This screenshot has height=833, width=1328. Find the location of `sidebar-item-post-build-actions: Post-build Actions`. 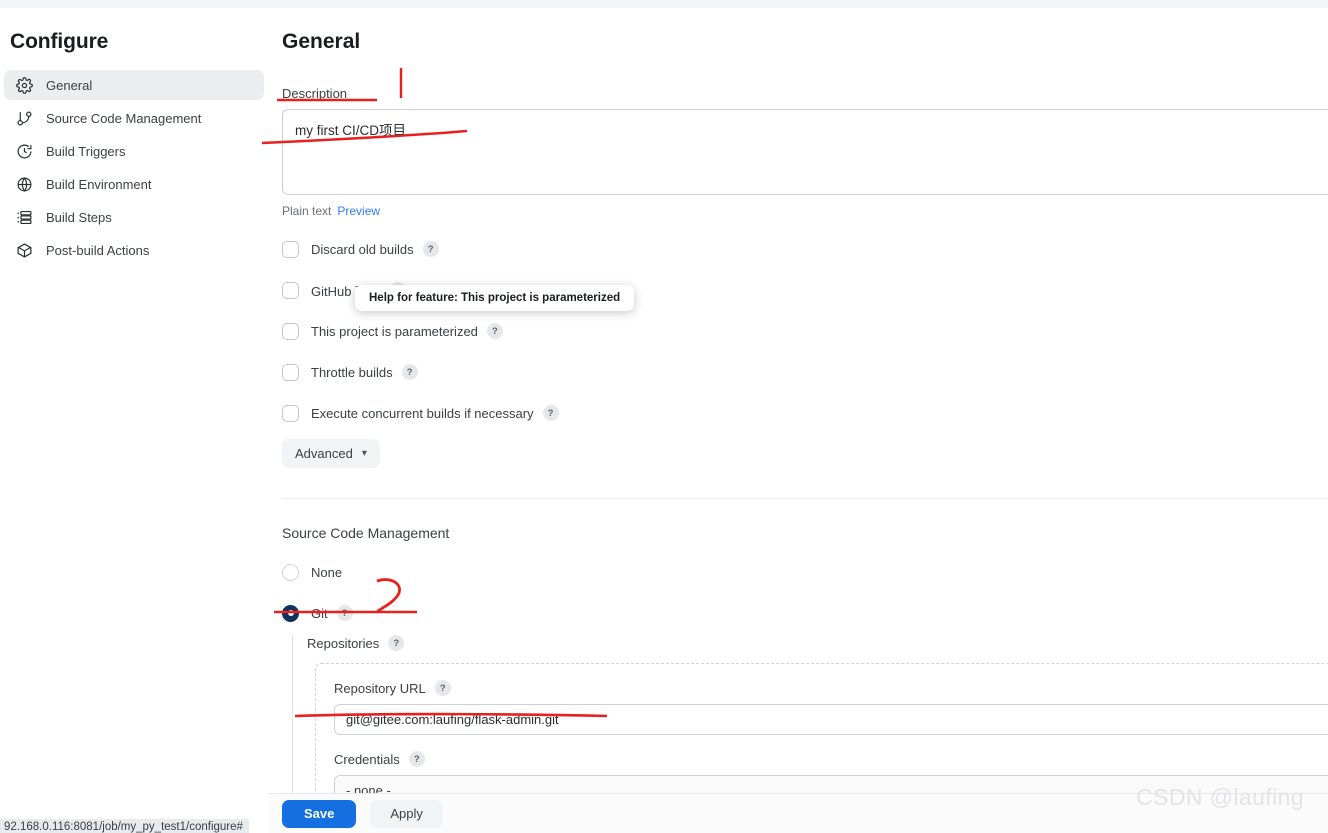

sidebar-item-post-build-actions: Post-build Actions is located at coordinates (134, 250).